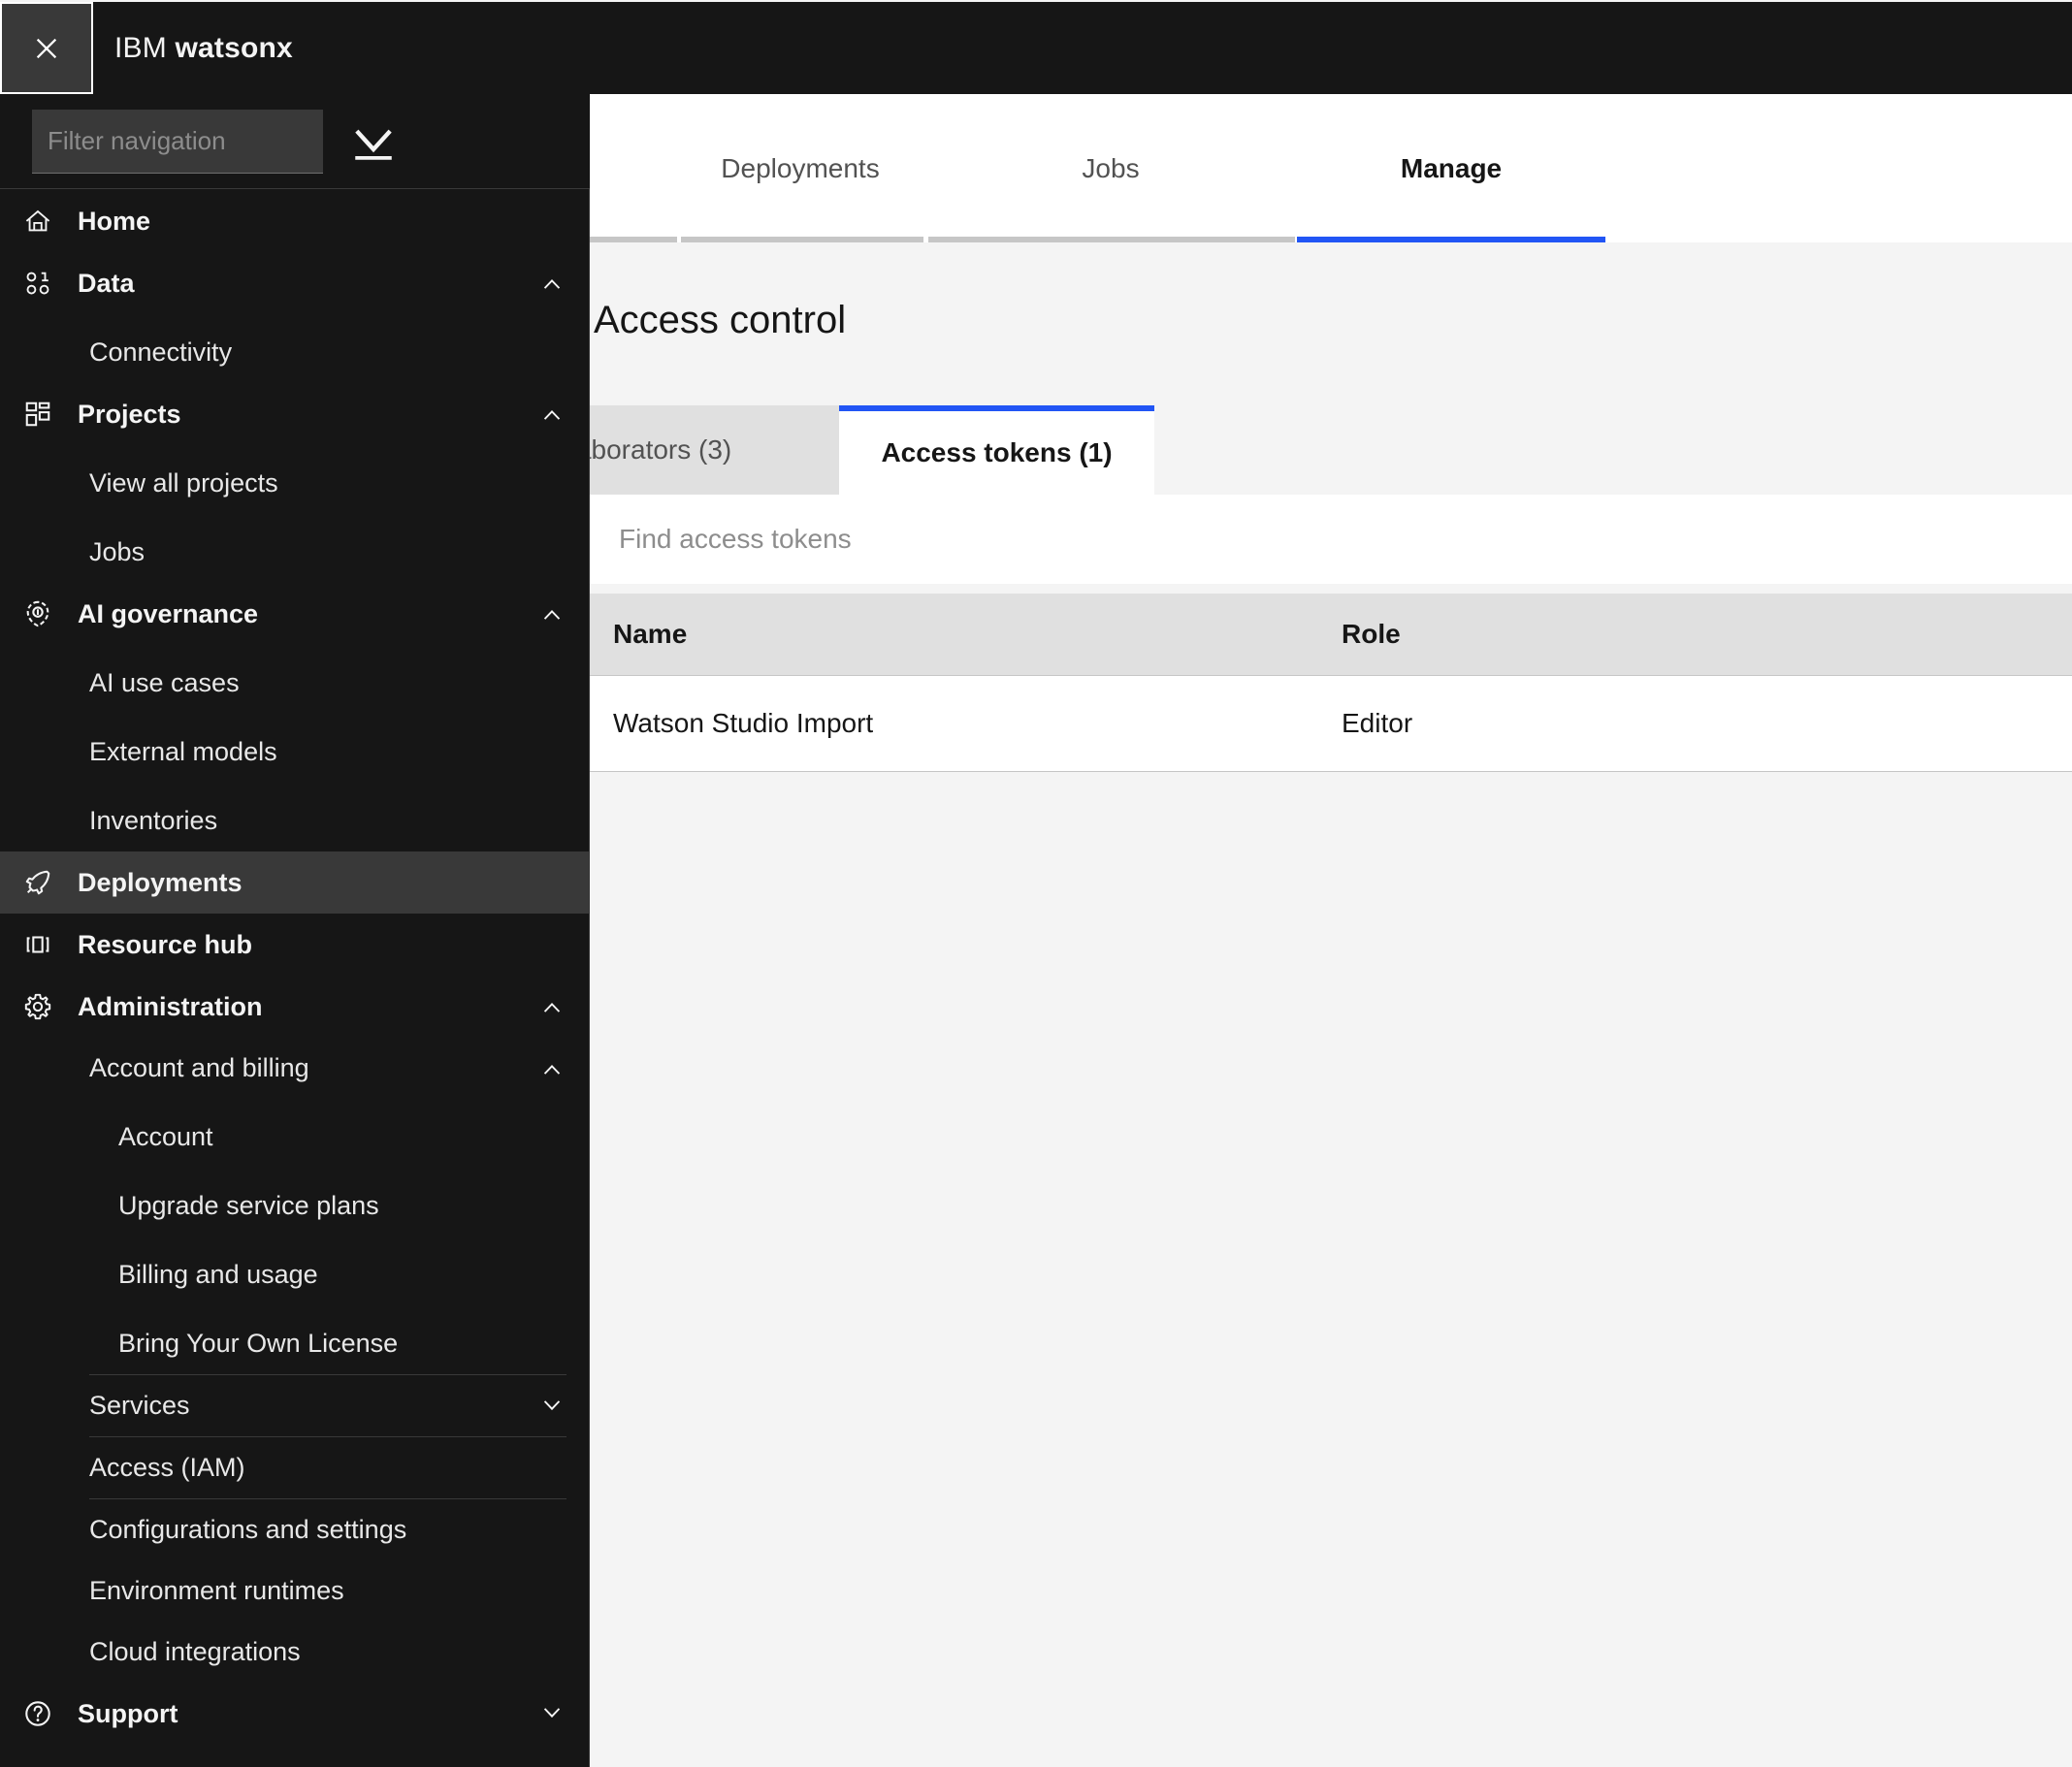  I want to click on sidebar-item-label: Projects, so click(129, 414).